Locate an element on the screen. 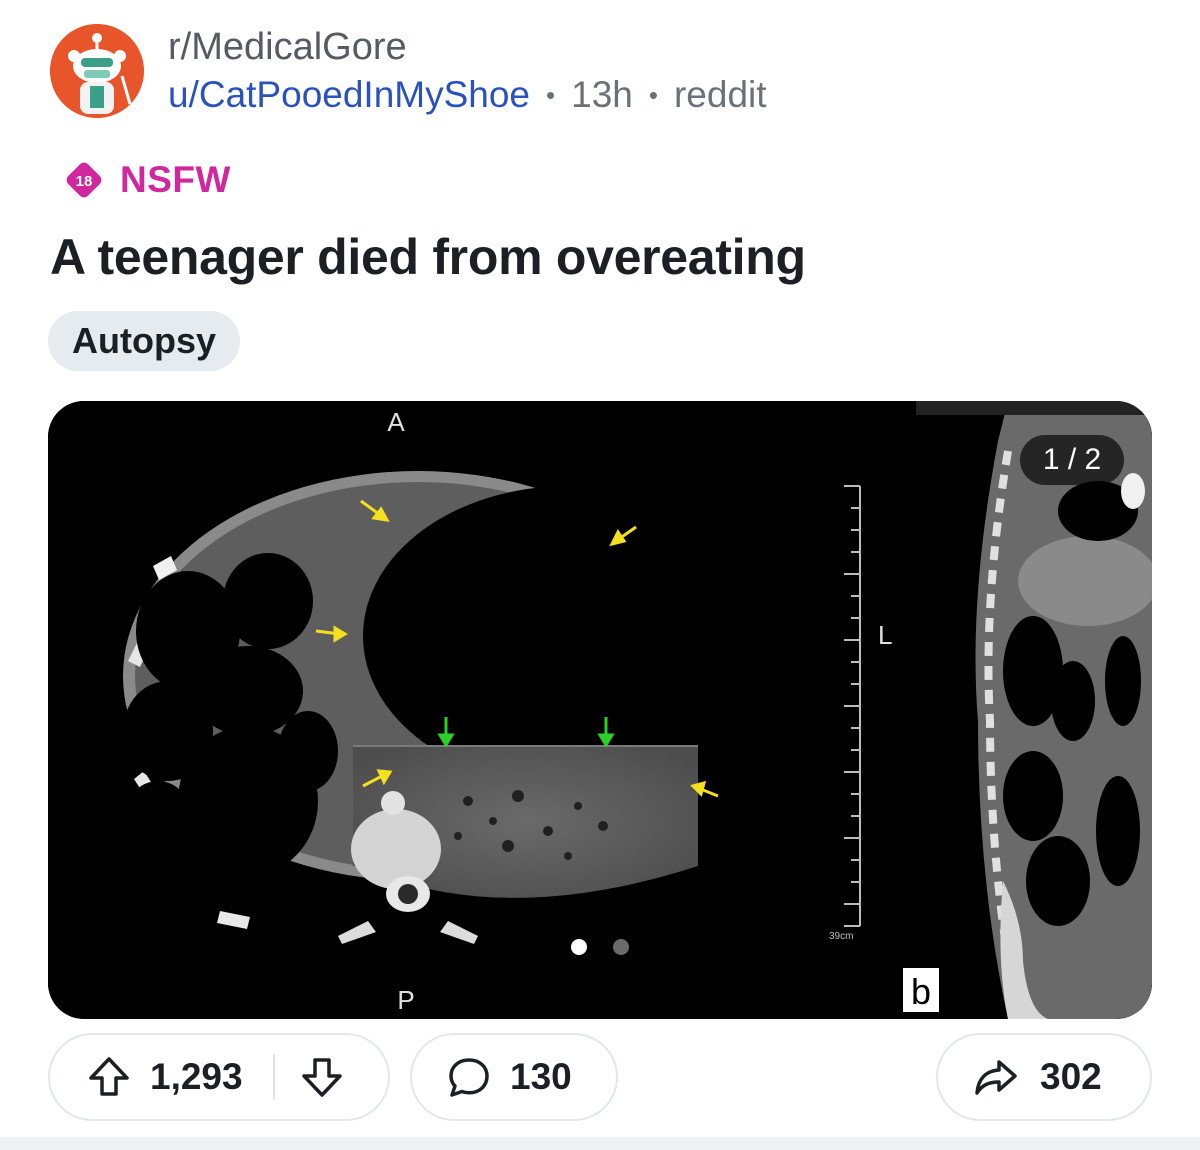  pager-dot is located at coordinates (621, 947).